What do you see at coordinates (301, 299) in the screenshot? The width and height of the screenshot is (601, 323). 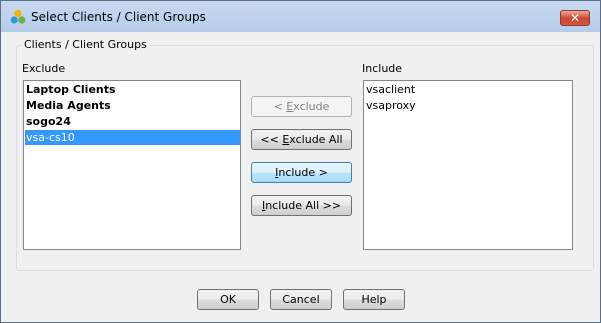 I see `cancel-button: Cancel` at bounding box center [301, 299].